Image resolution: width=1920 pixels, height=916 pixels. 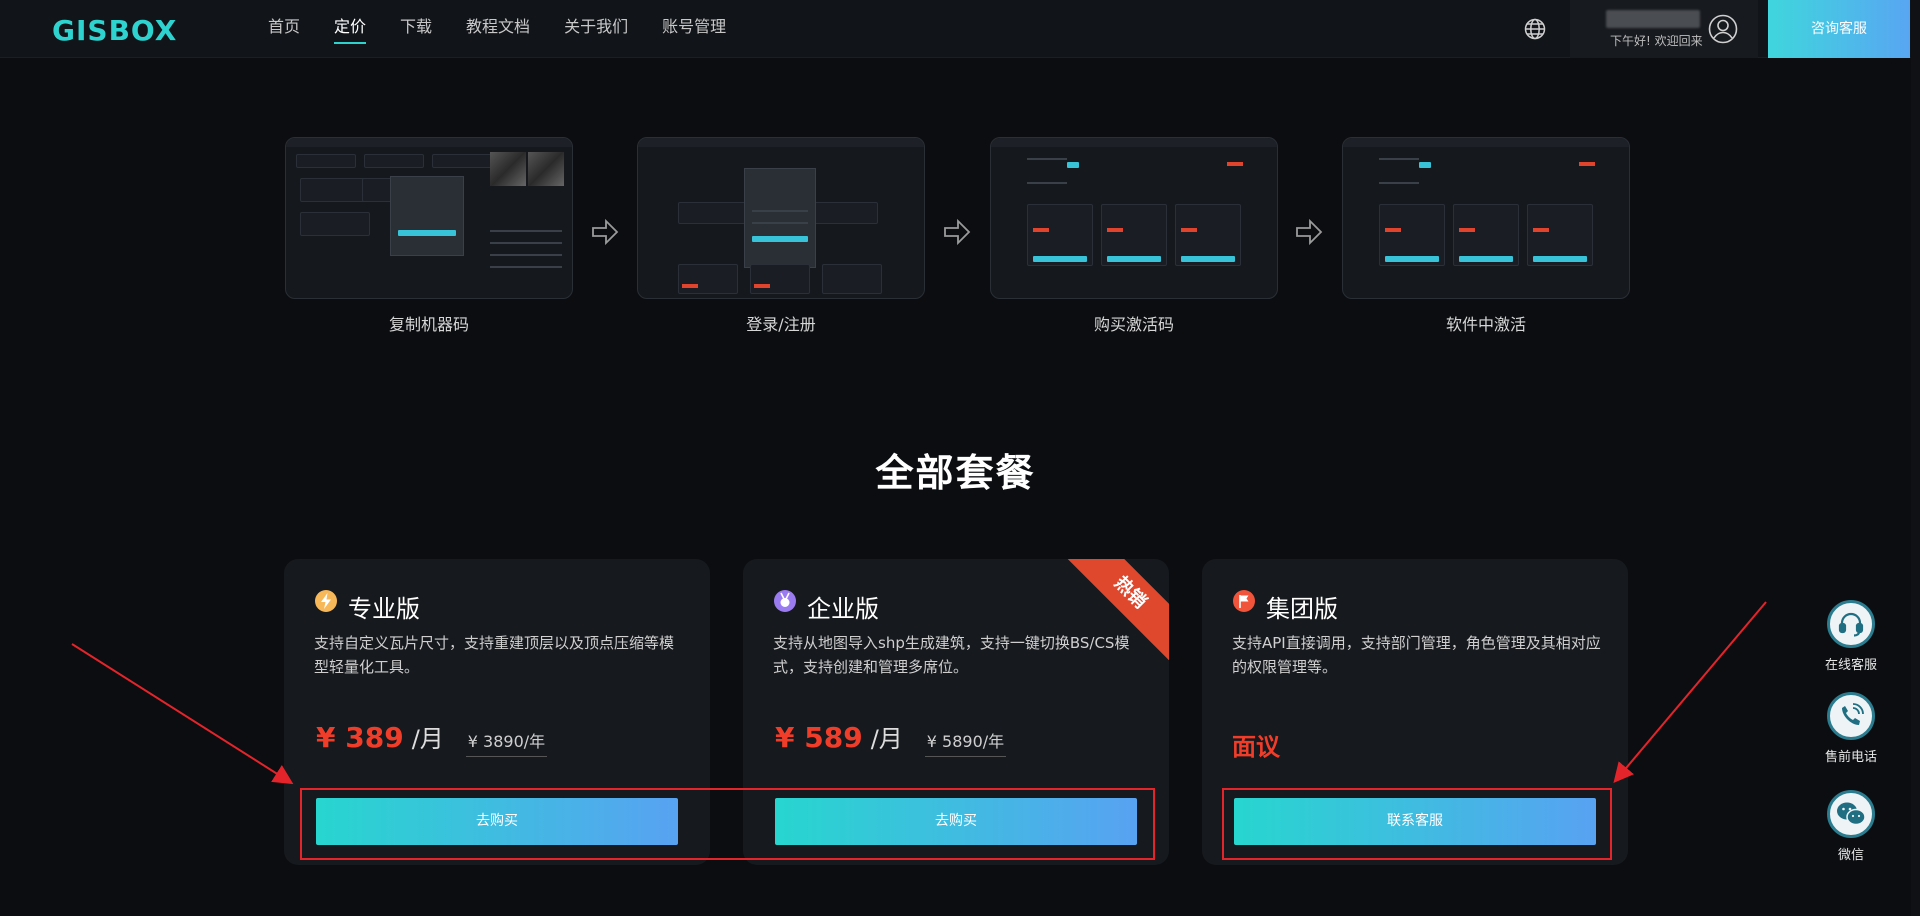 I want to click on monthly-price: ¥ 589, so click(x=819, y=737).